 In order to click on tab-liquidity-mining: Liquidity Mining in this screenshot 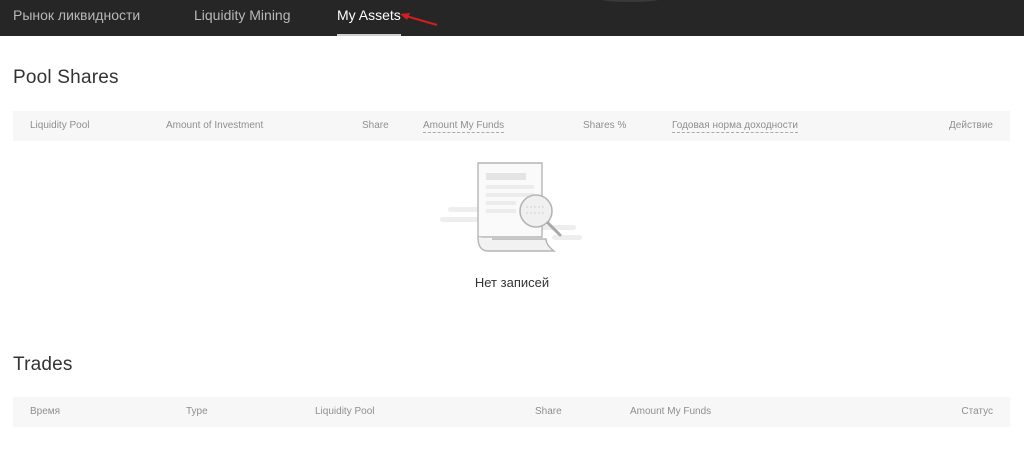, I will do `click(242, 18)`.